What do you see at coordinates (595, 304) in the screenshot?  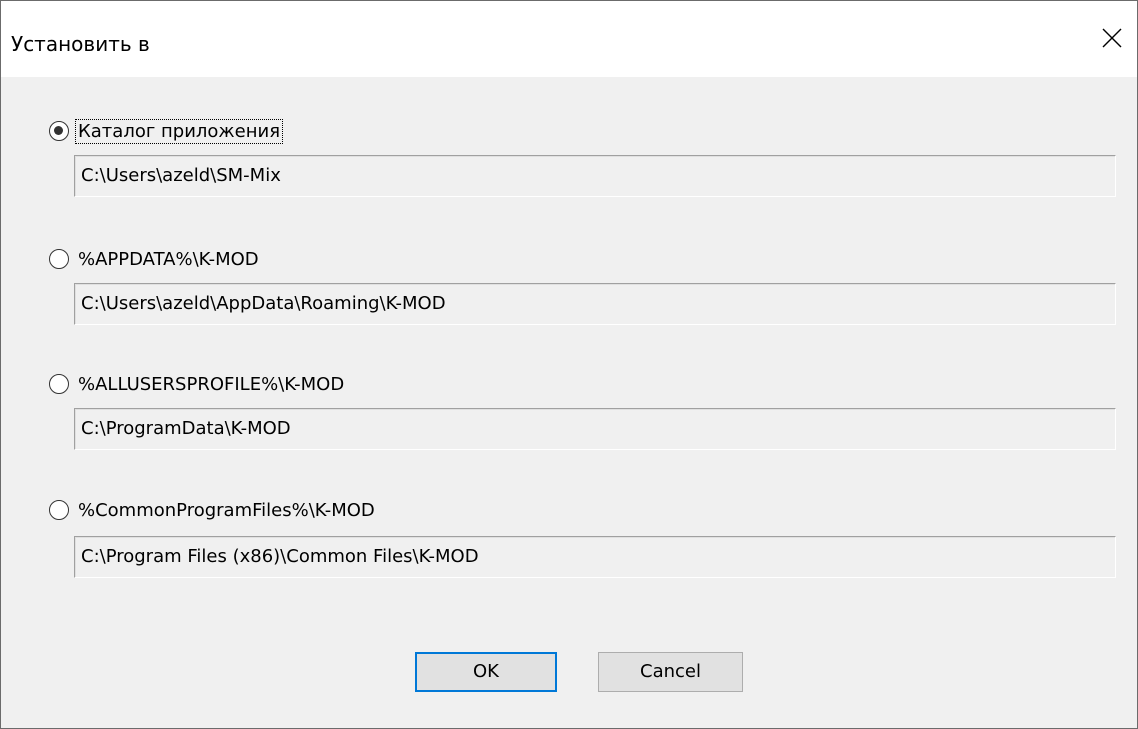 I see `path-field-appdata: C:\Users\azeld\AppData\Roaming\K-MOD` at bounding box center [595, 304].